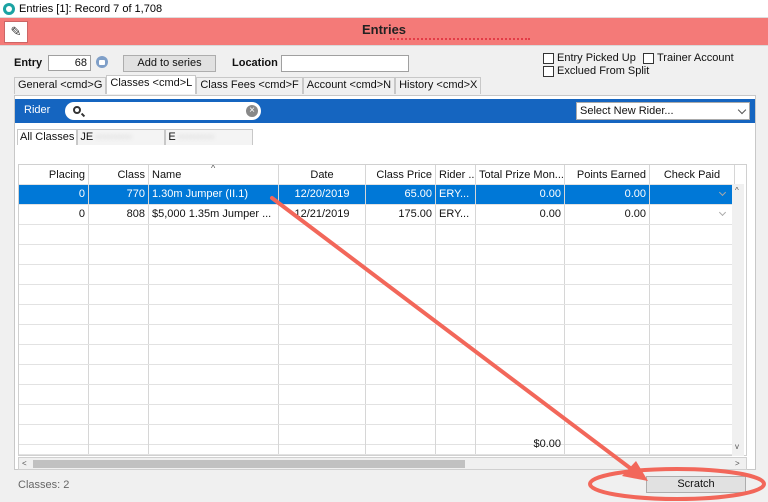  I want to click on scroll-right-icon: >, so click(737, 463).